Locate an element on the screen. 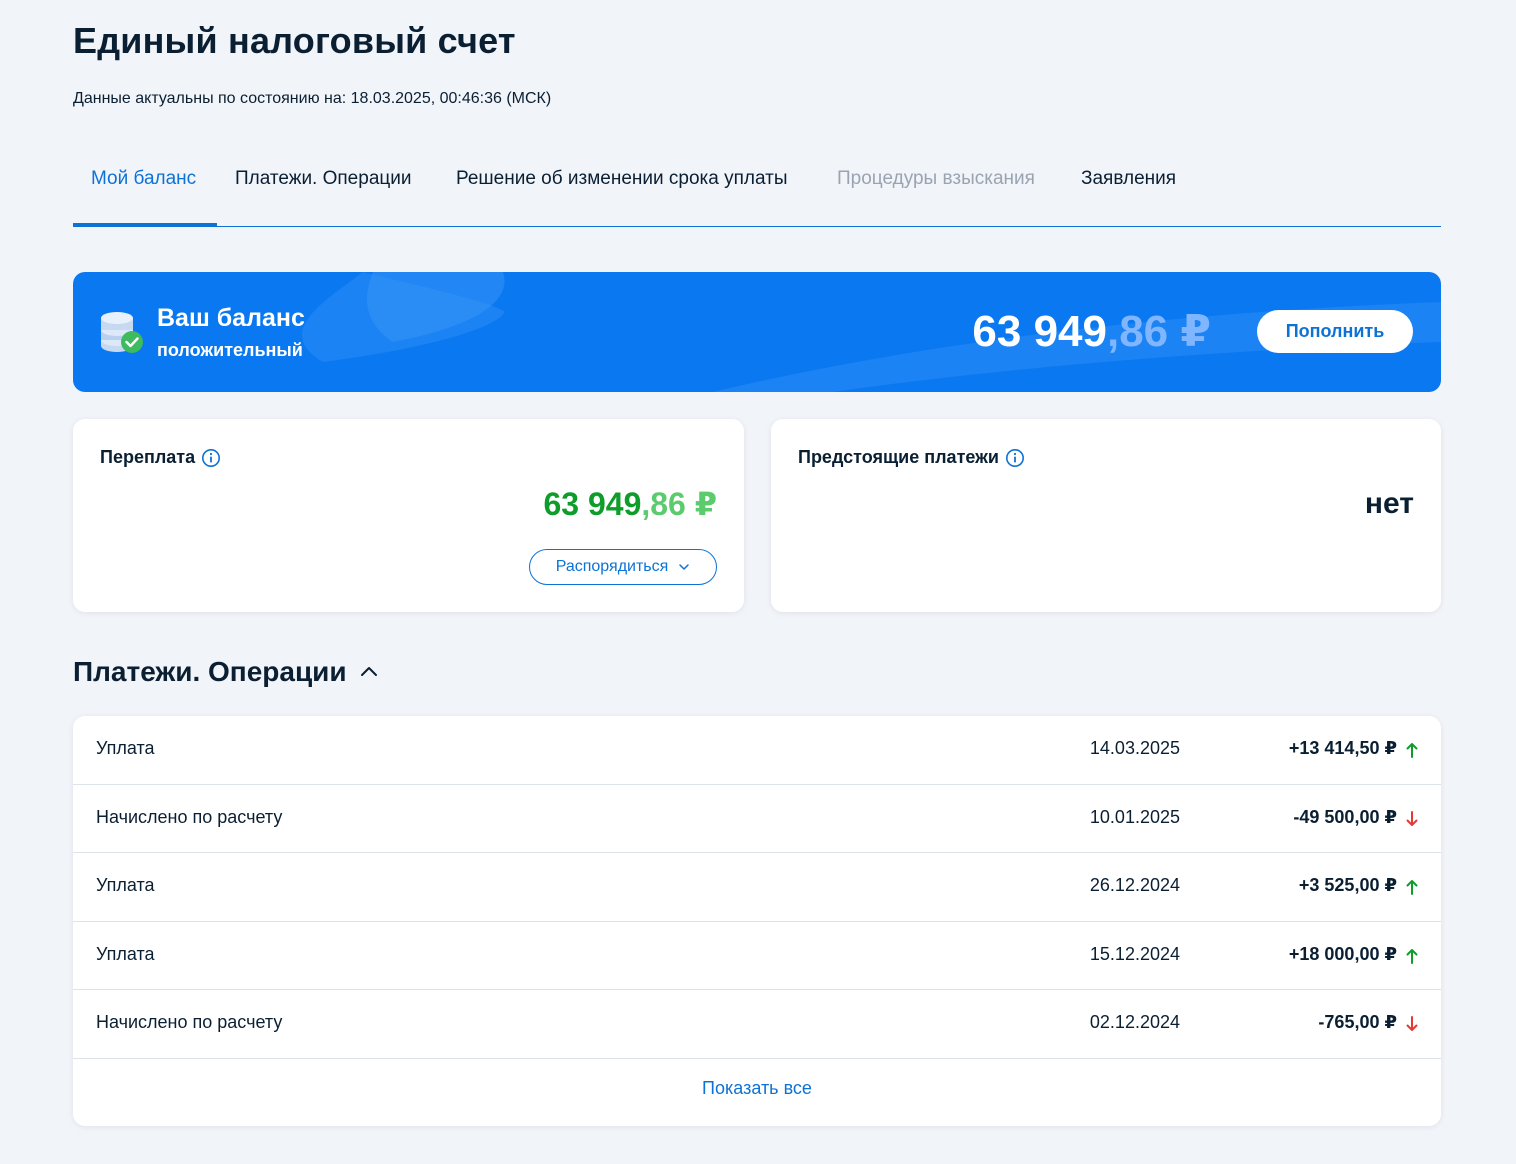 This screenshot has width=1516, height=1164. operation-amount: -49 500,00 ₽ is located at coordinates (1345, 816).